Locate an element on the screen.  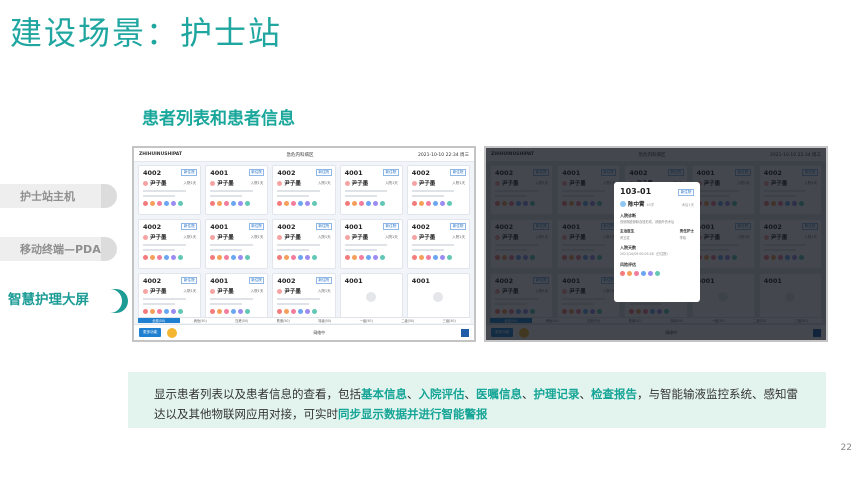
ward-name: 急危内科病区 is located at coordinates (300, 155).